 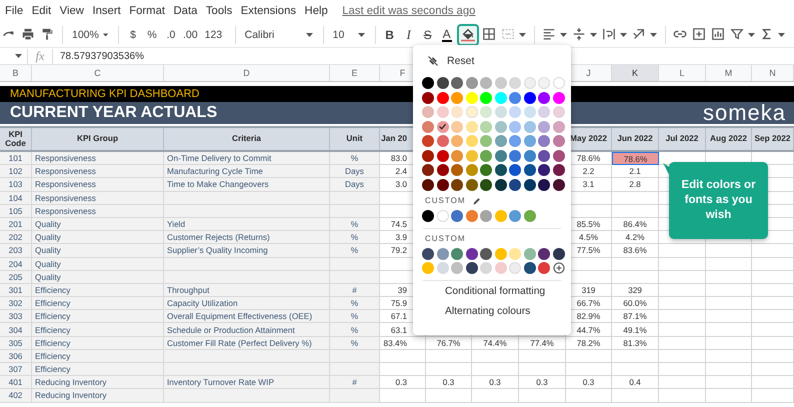 I want to click on decimal-less-button: .0, so click(x=171, y=35).